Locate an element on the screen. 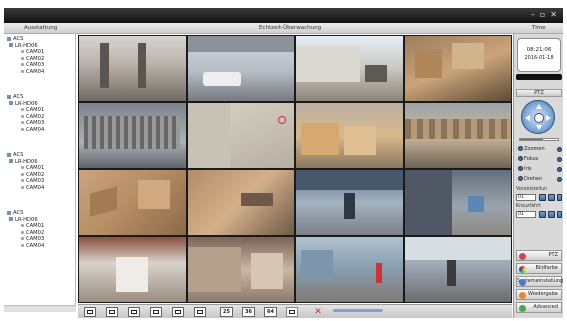 Image resolution: width=567 pixels, height=321 pixels. cruise-stop-button is located at coordinates (551, 214).